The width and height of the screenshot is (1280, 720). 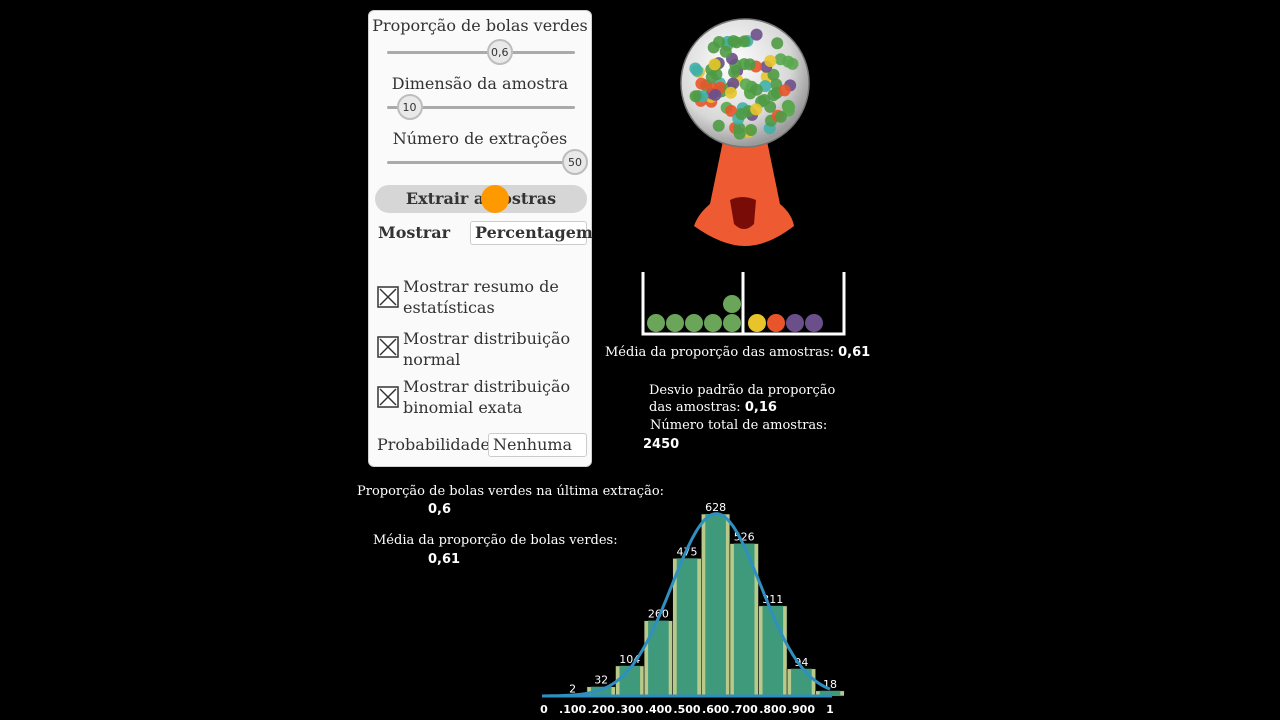 I want to click on proportion-slider: 0,6, so click(x=481, y=52).